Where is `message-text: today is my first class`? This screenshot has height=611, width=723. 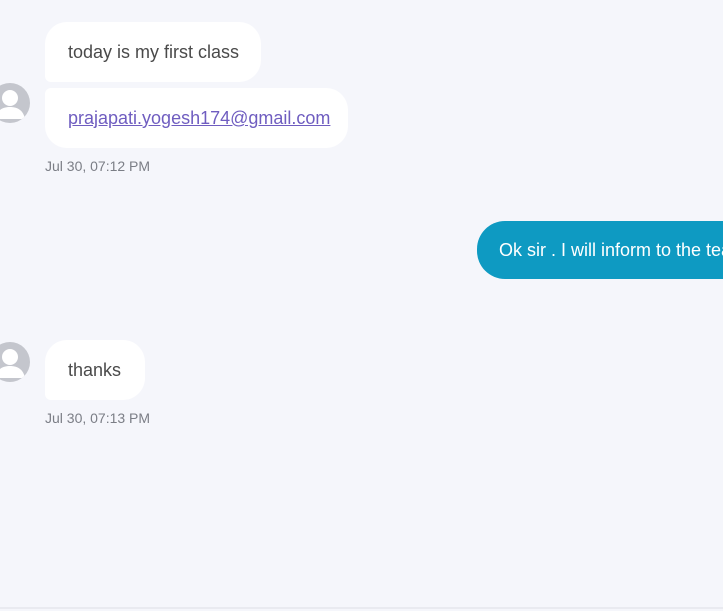
message-text: today is my first class is located at coordinates (154, 52).